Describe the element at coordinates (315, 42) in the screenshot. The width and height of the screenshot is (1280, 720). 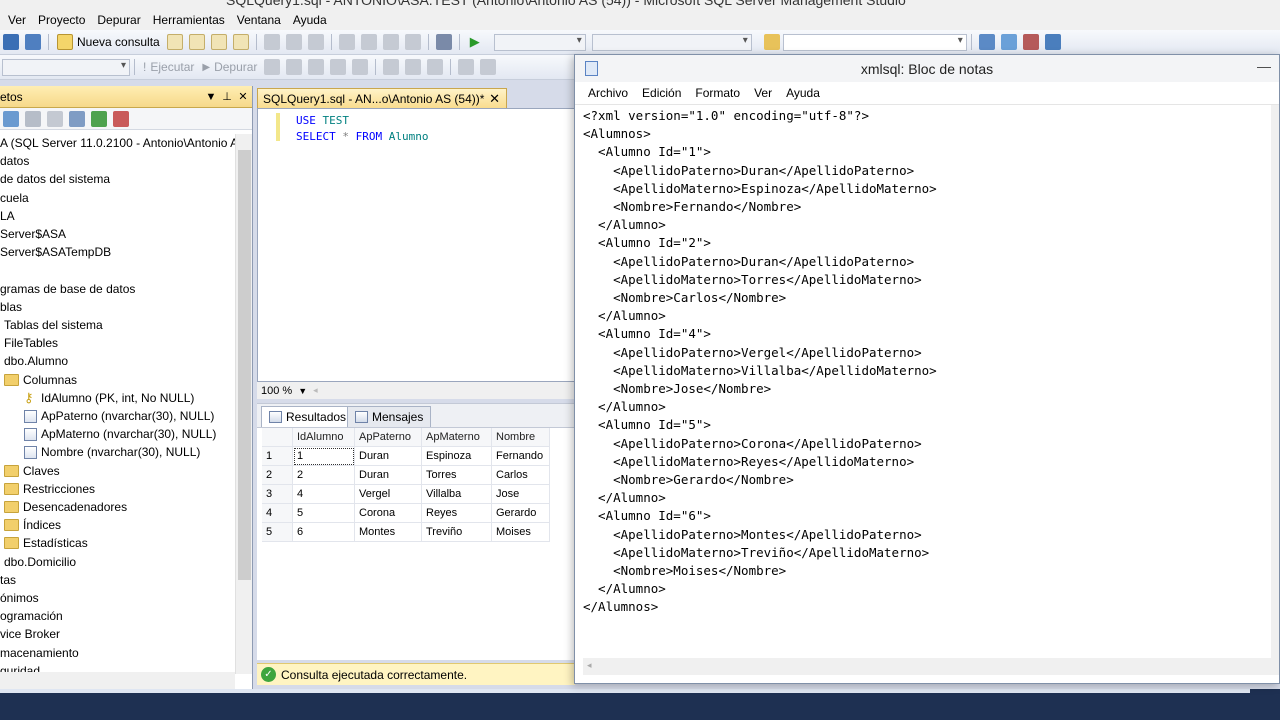
I see `paste-icon` at that location.